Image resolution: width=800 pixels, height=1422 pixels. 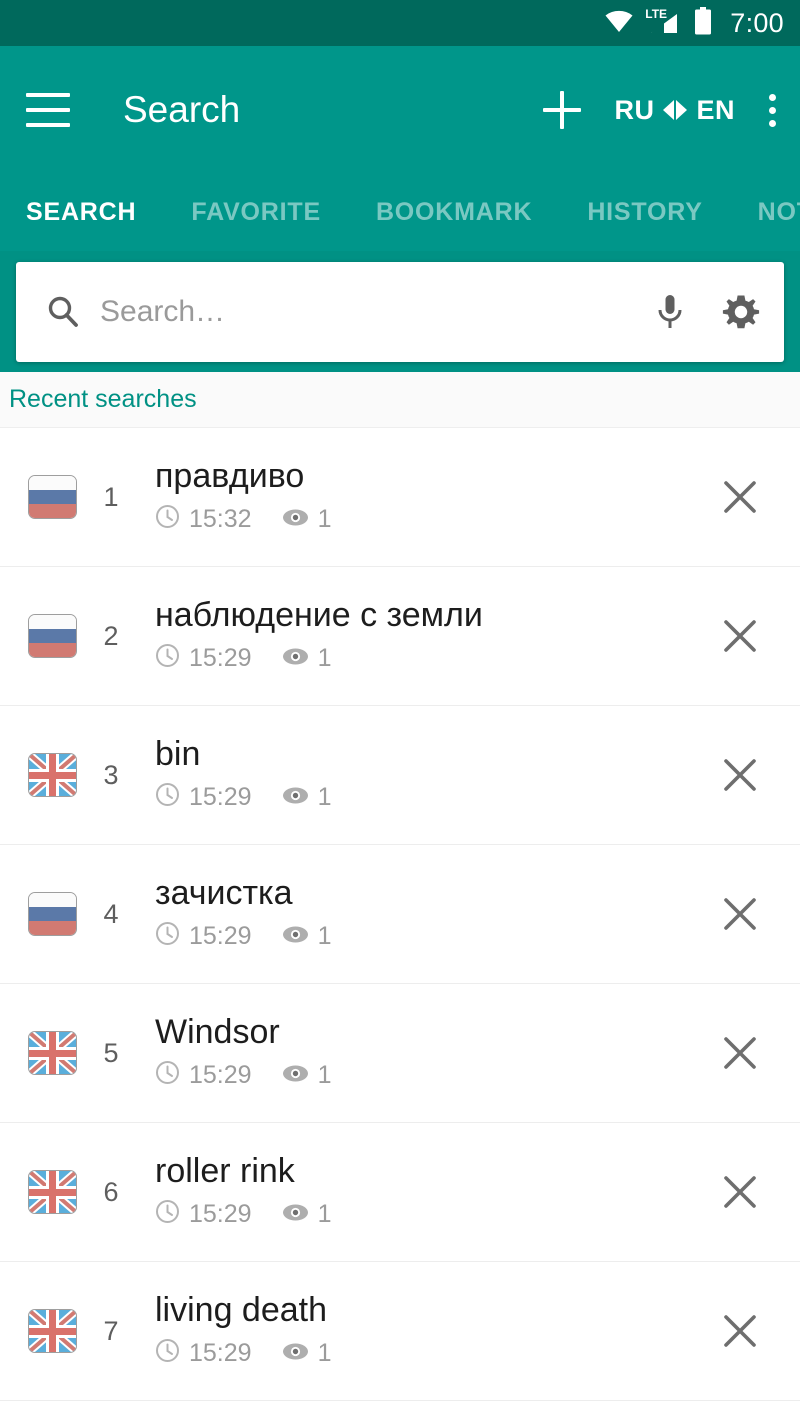 I want to click on search-term: bin, so click(x=178, y=754).